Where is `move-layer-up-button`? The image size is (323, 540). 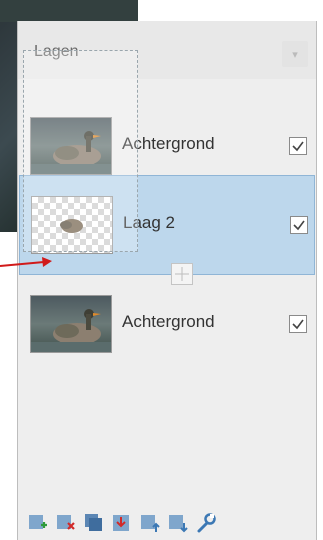
move-layer-up-button is located at coordinates (150, 523).